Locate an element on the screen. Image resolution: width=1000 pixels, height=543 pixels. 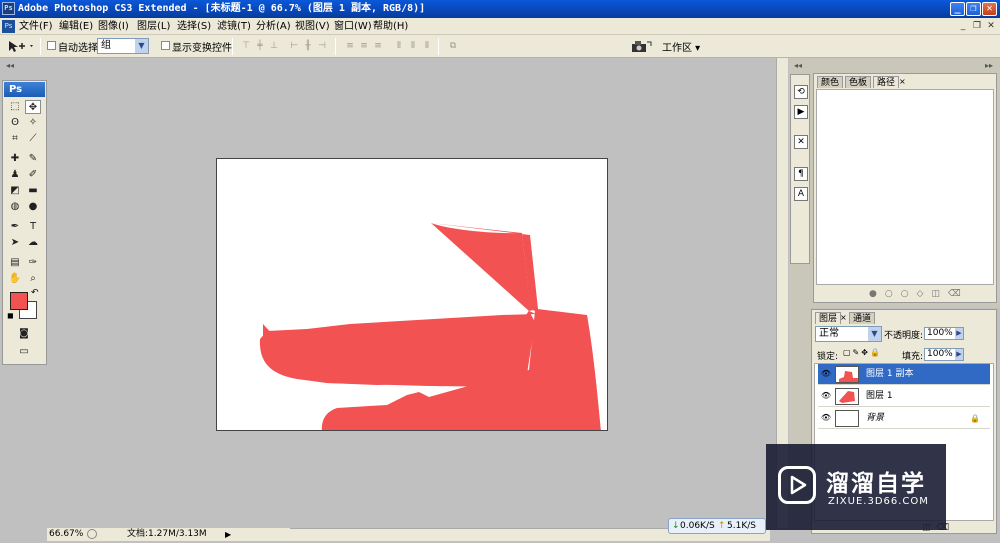
menu-image: 图像(I) is located at coordinates (113, 26).